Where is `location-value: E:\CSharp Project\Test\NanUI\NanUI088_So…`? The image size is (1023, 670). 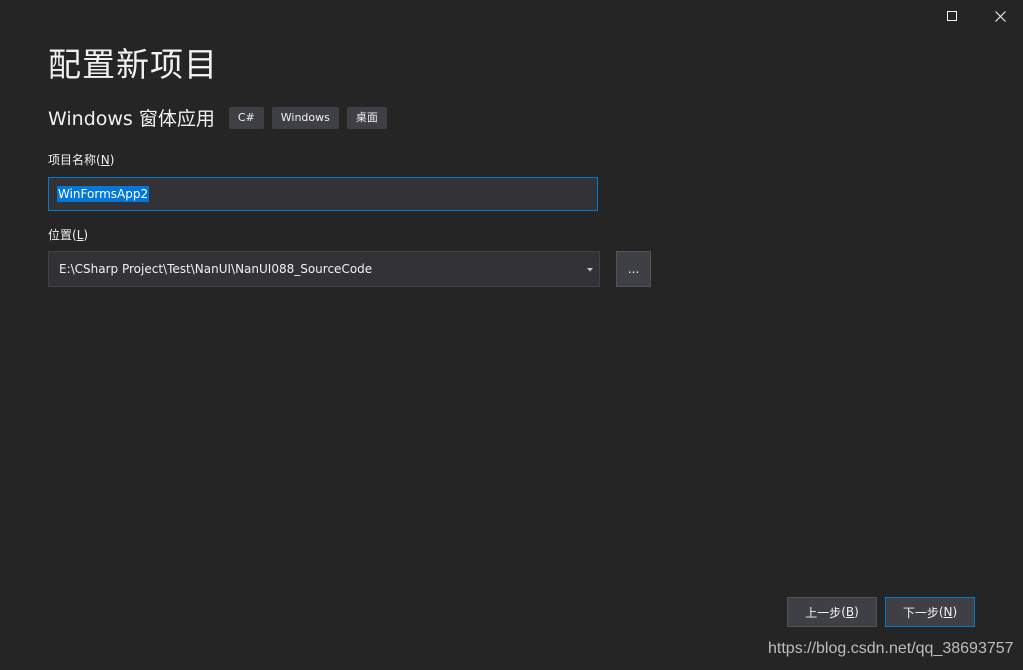
location-value: E:\CSharp Project\Test\NanUI\NanUI088_So… is located at coordinates (216, 269).